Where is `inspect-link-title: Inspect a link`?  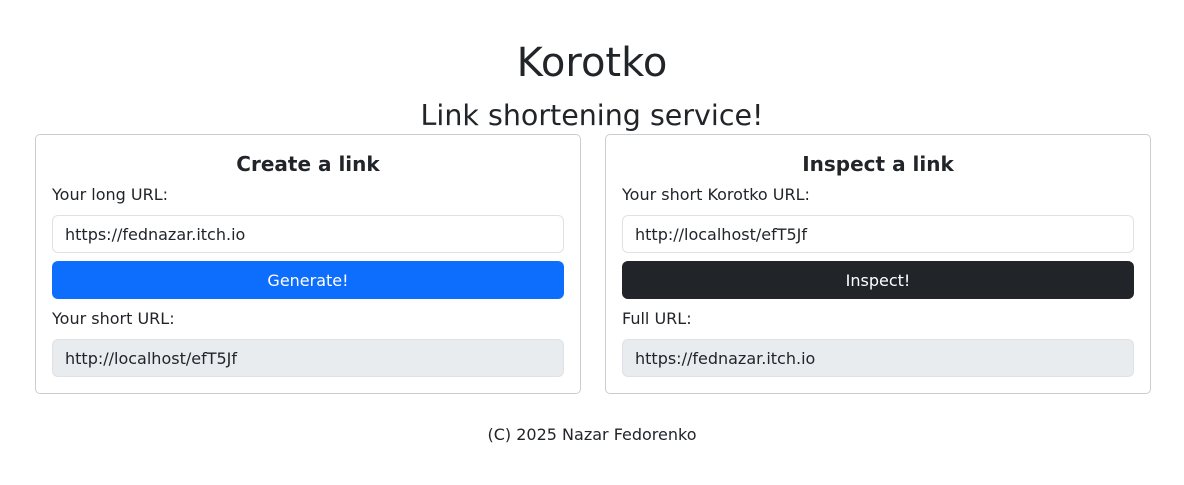 inspect-link-title: Inspect a link is located at coordinates (878, 164).